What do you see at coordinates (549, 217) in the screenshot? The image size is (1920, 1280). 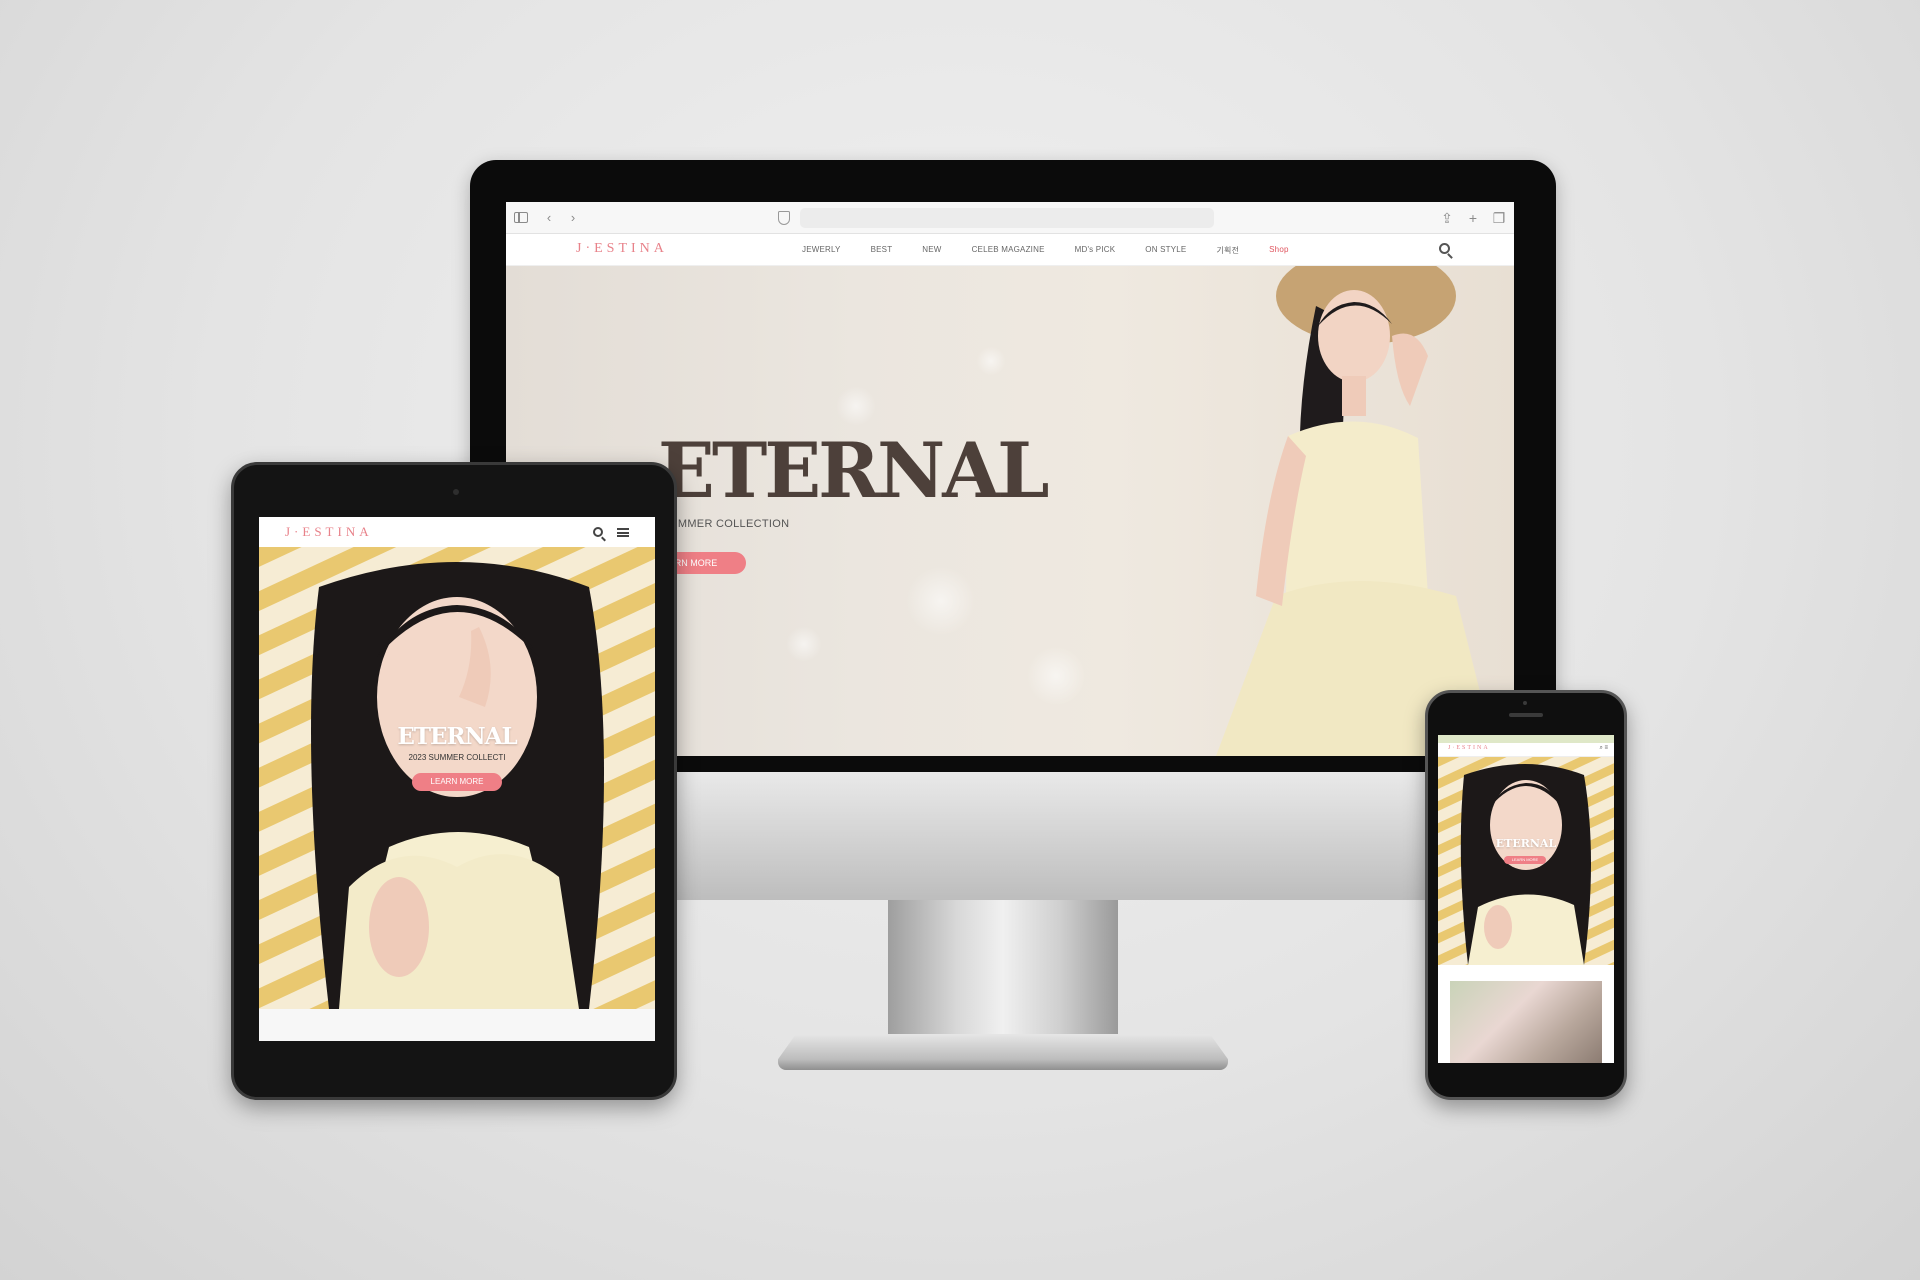 I see `back-icon: ‹` at bounding box center [549, 217].